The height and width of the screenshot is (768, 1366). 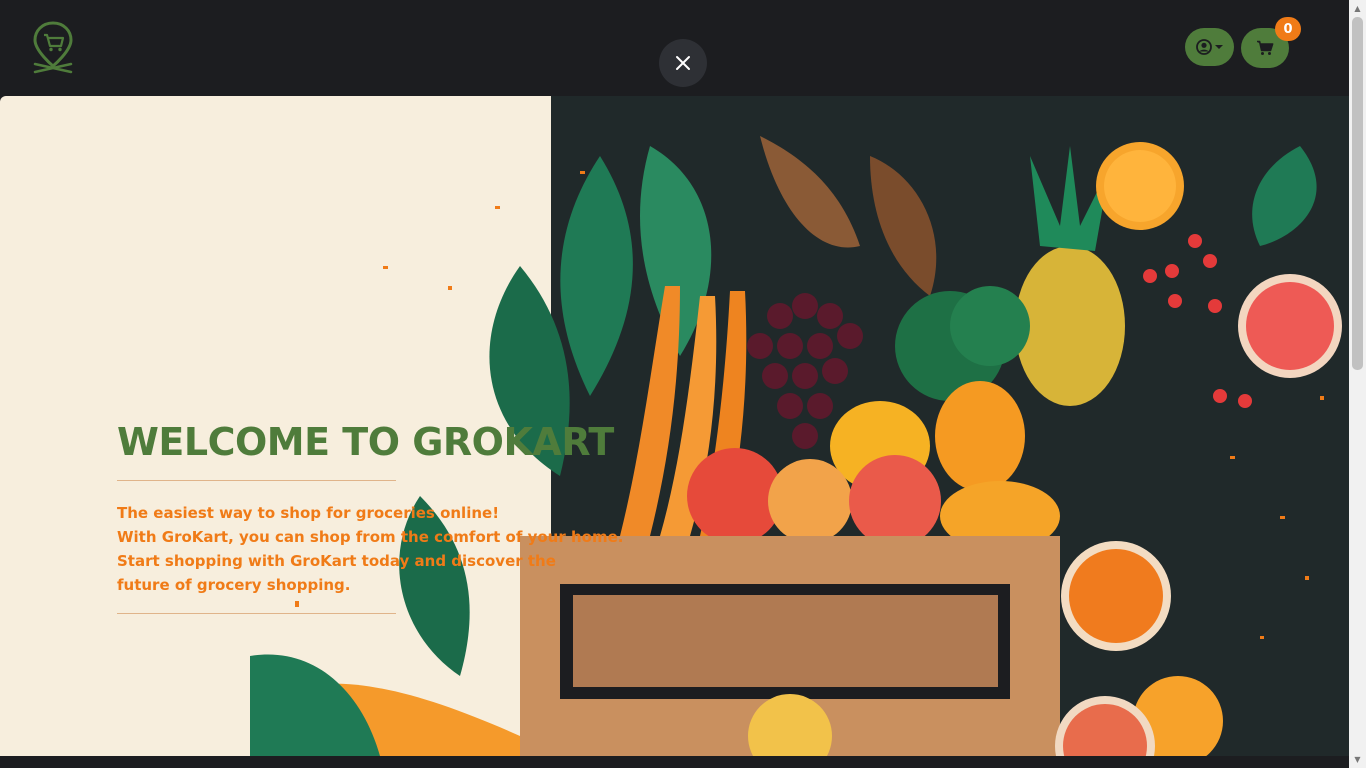 I want to click on shopping-cart-icon, so click(x=1265, y=47).